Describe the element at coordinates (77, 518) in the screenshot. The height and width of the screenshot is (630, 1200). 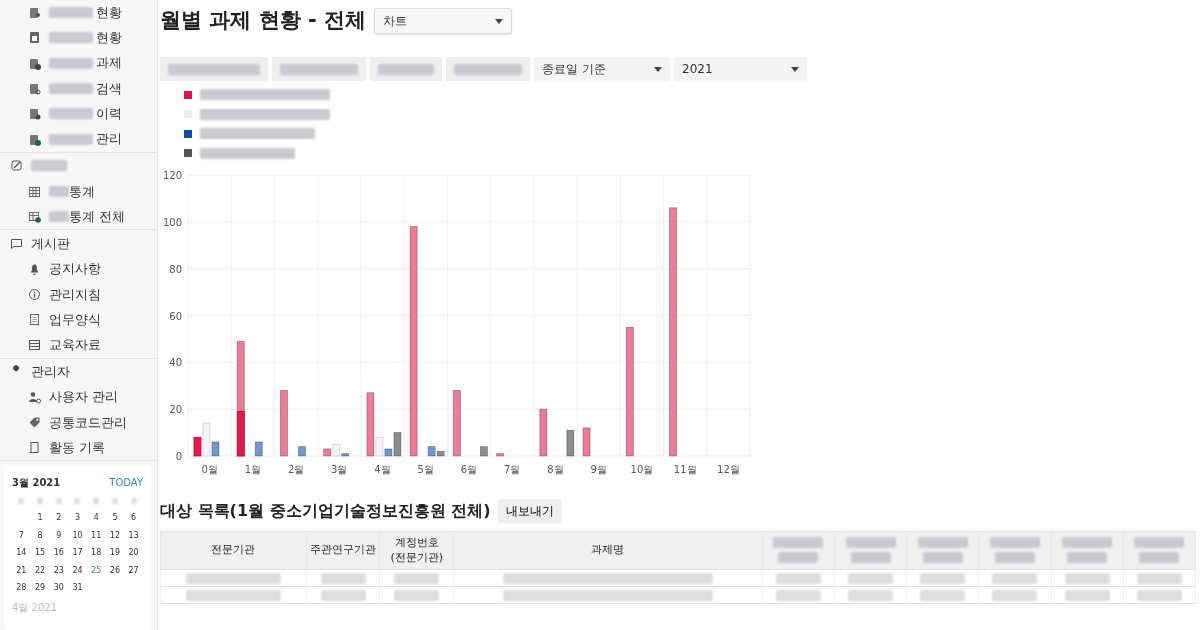
I see `calendar-day: 3` at that location.